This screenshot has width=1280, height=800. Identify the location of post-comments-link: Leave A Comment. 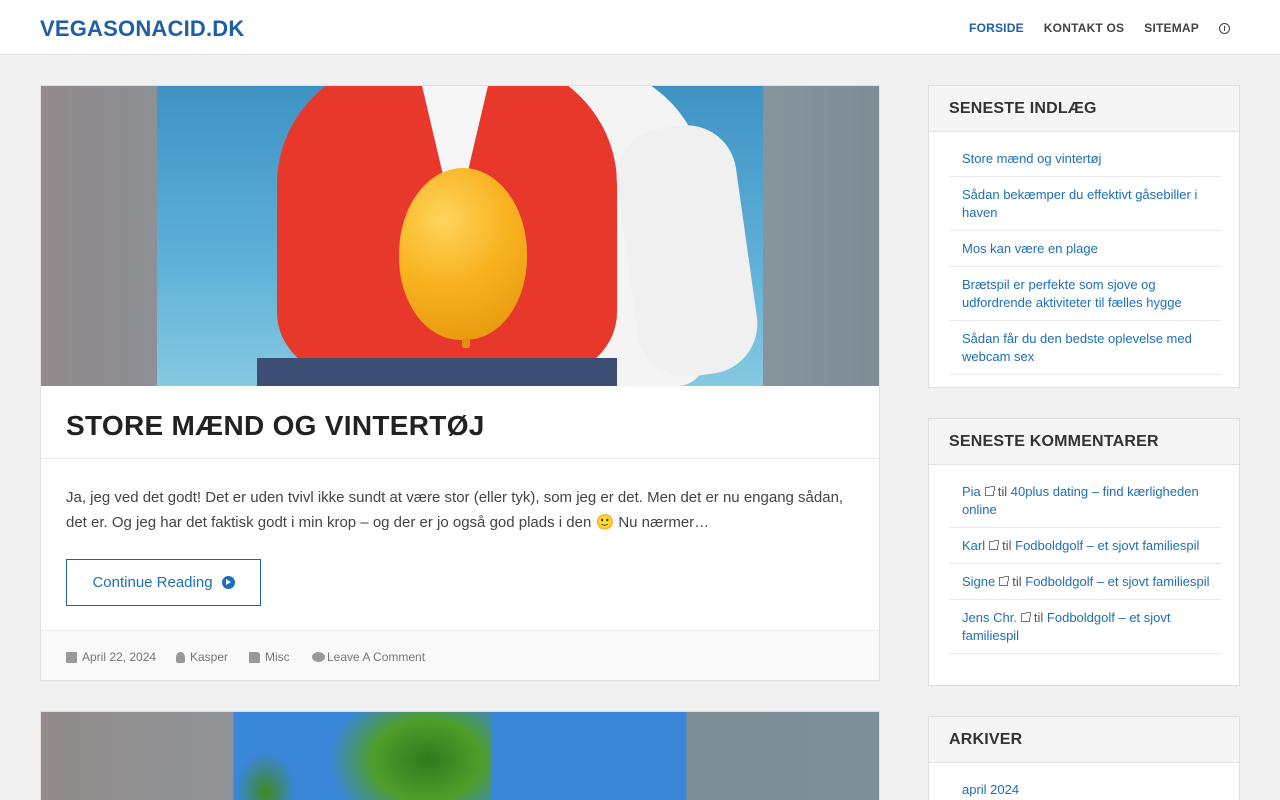
(368, 657).